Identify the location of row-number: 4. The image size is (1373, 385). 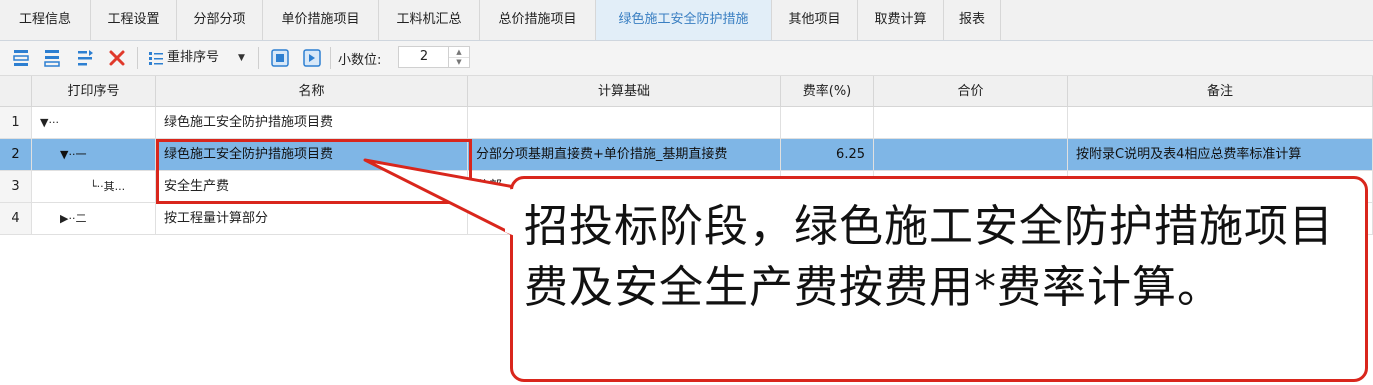
(16, 219).